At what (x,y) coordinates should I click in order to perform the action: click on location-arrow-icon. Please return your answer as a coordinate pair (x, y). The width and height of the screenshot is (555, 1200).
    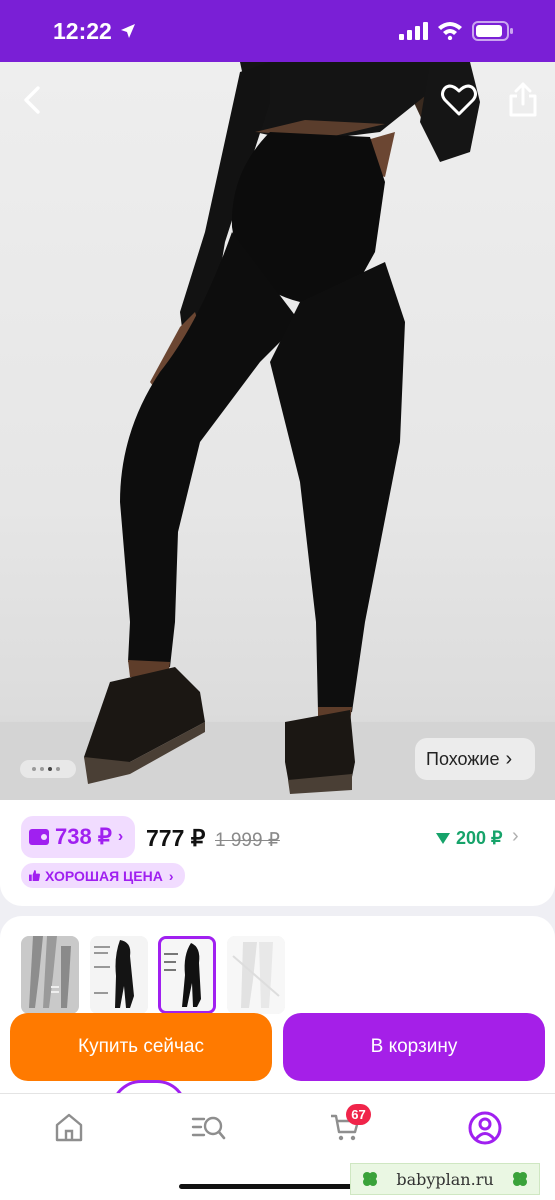
    Looking at the image, I should click on (128, 33).